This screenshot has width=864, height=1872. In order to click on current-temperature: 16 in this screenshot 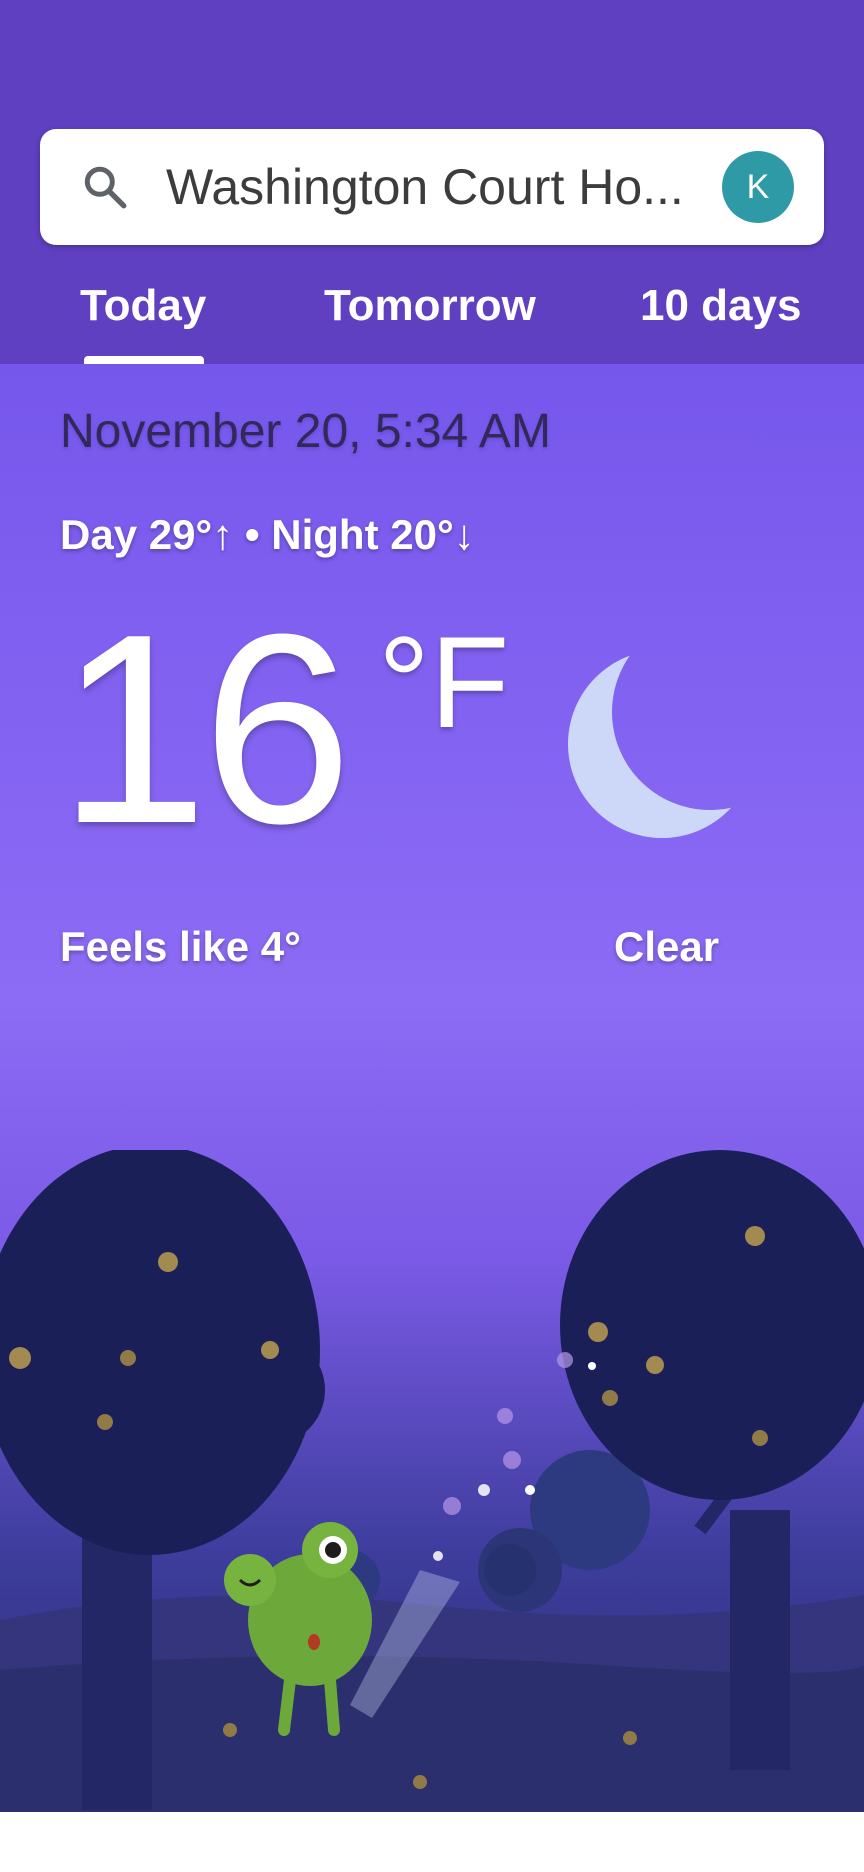, I will do `click(205, 729)`.